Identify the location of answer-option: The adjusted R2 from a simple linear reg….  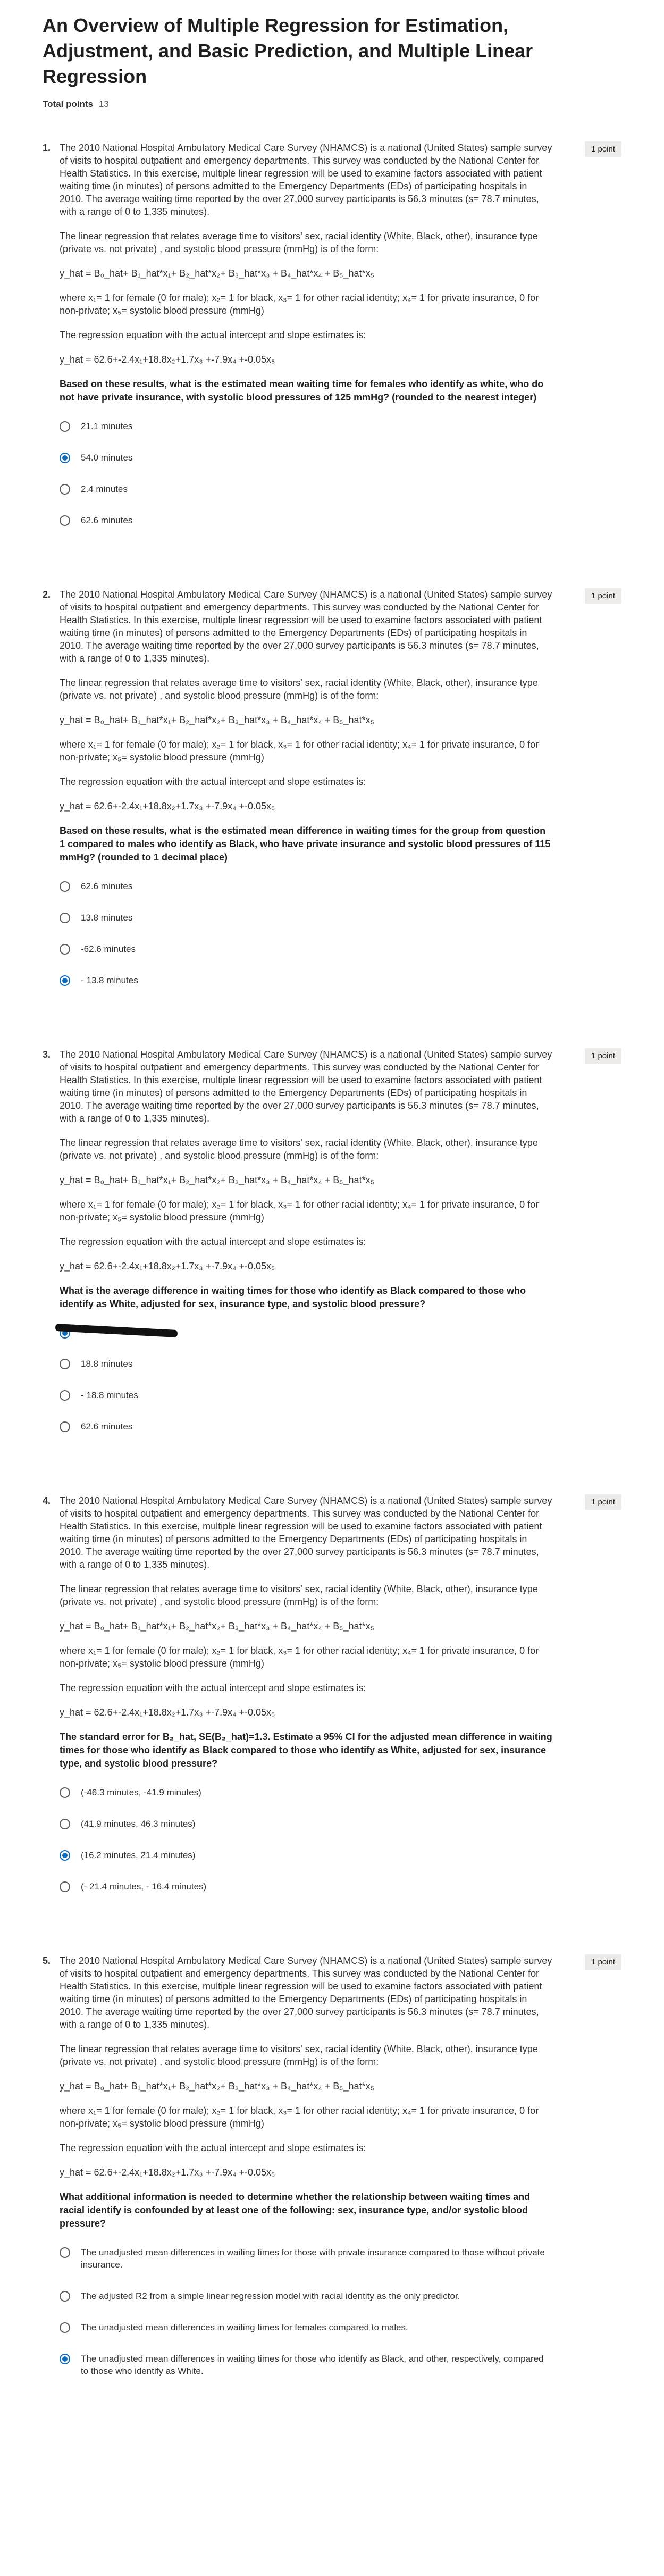
(306, 2296).